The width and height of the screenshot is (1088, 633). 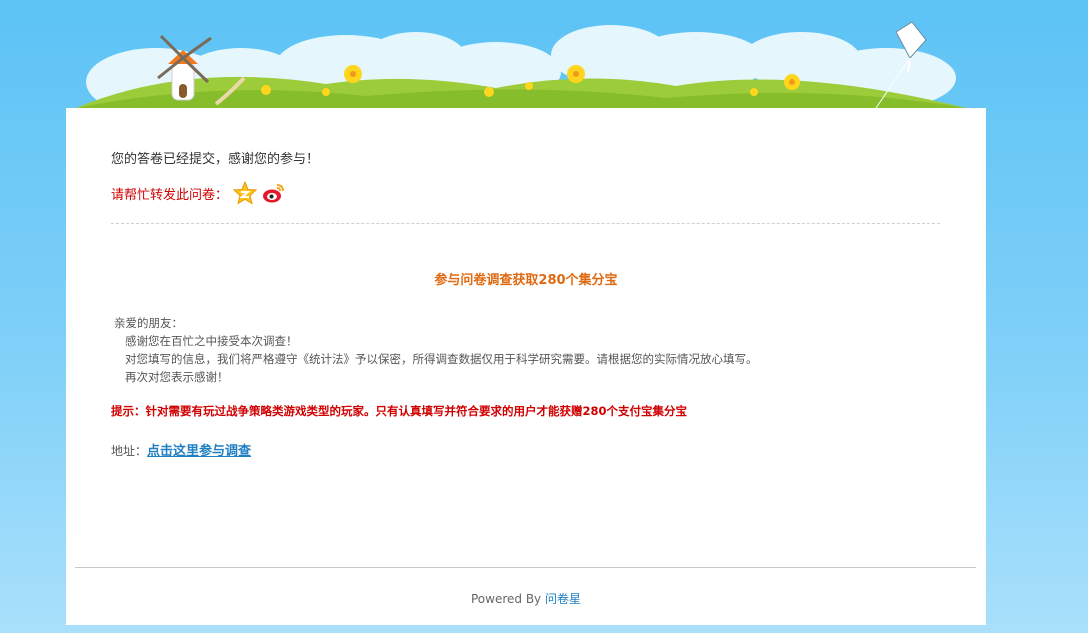 I want to click on share-row: 请帮忙转发此问卷：, so click(x=198, y=193).